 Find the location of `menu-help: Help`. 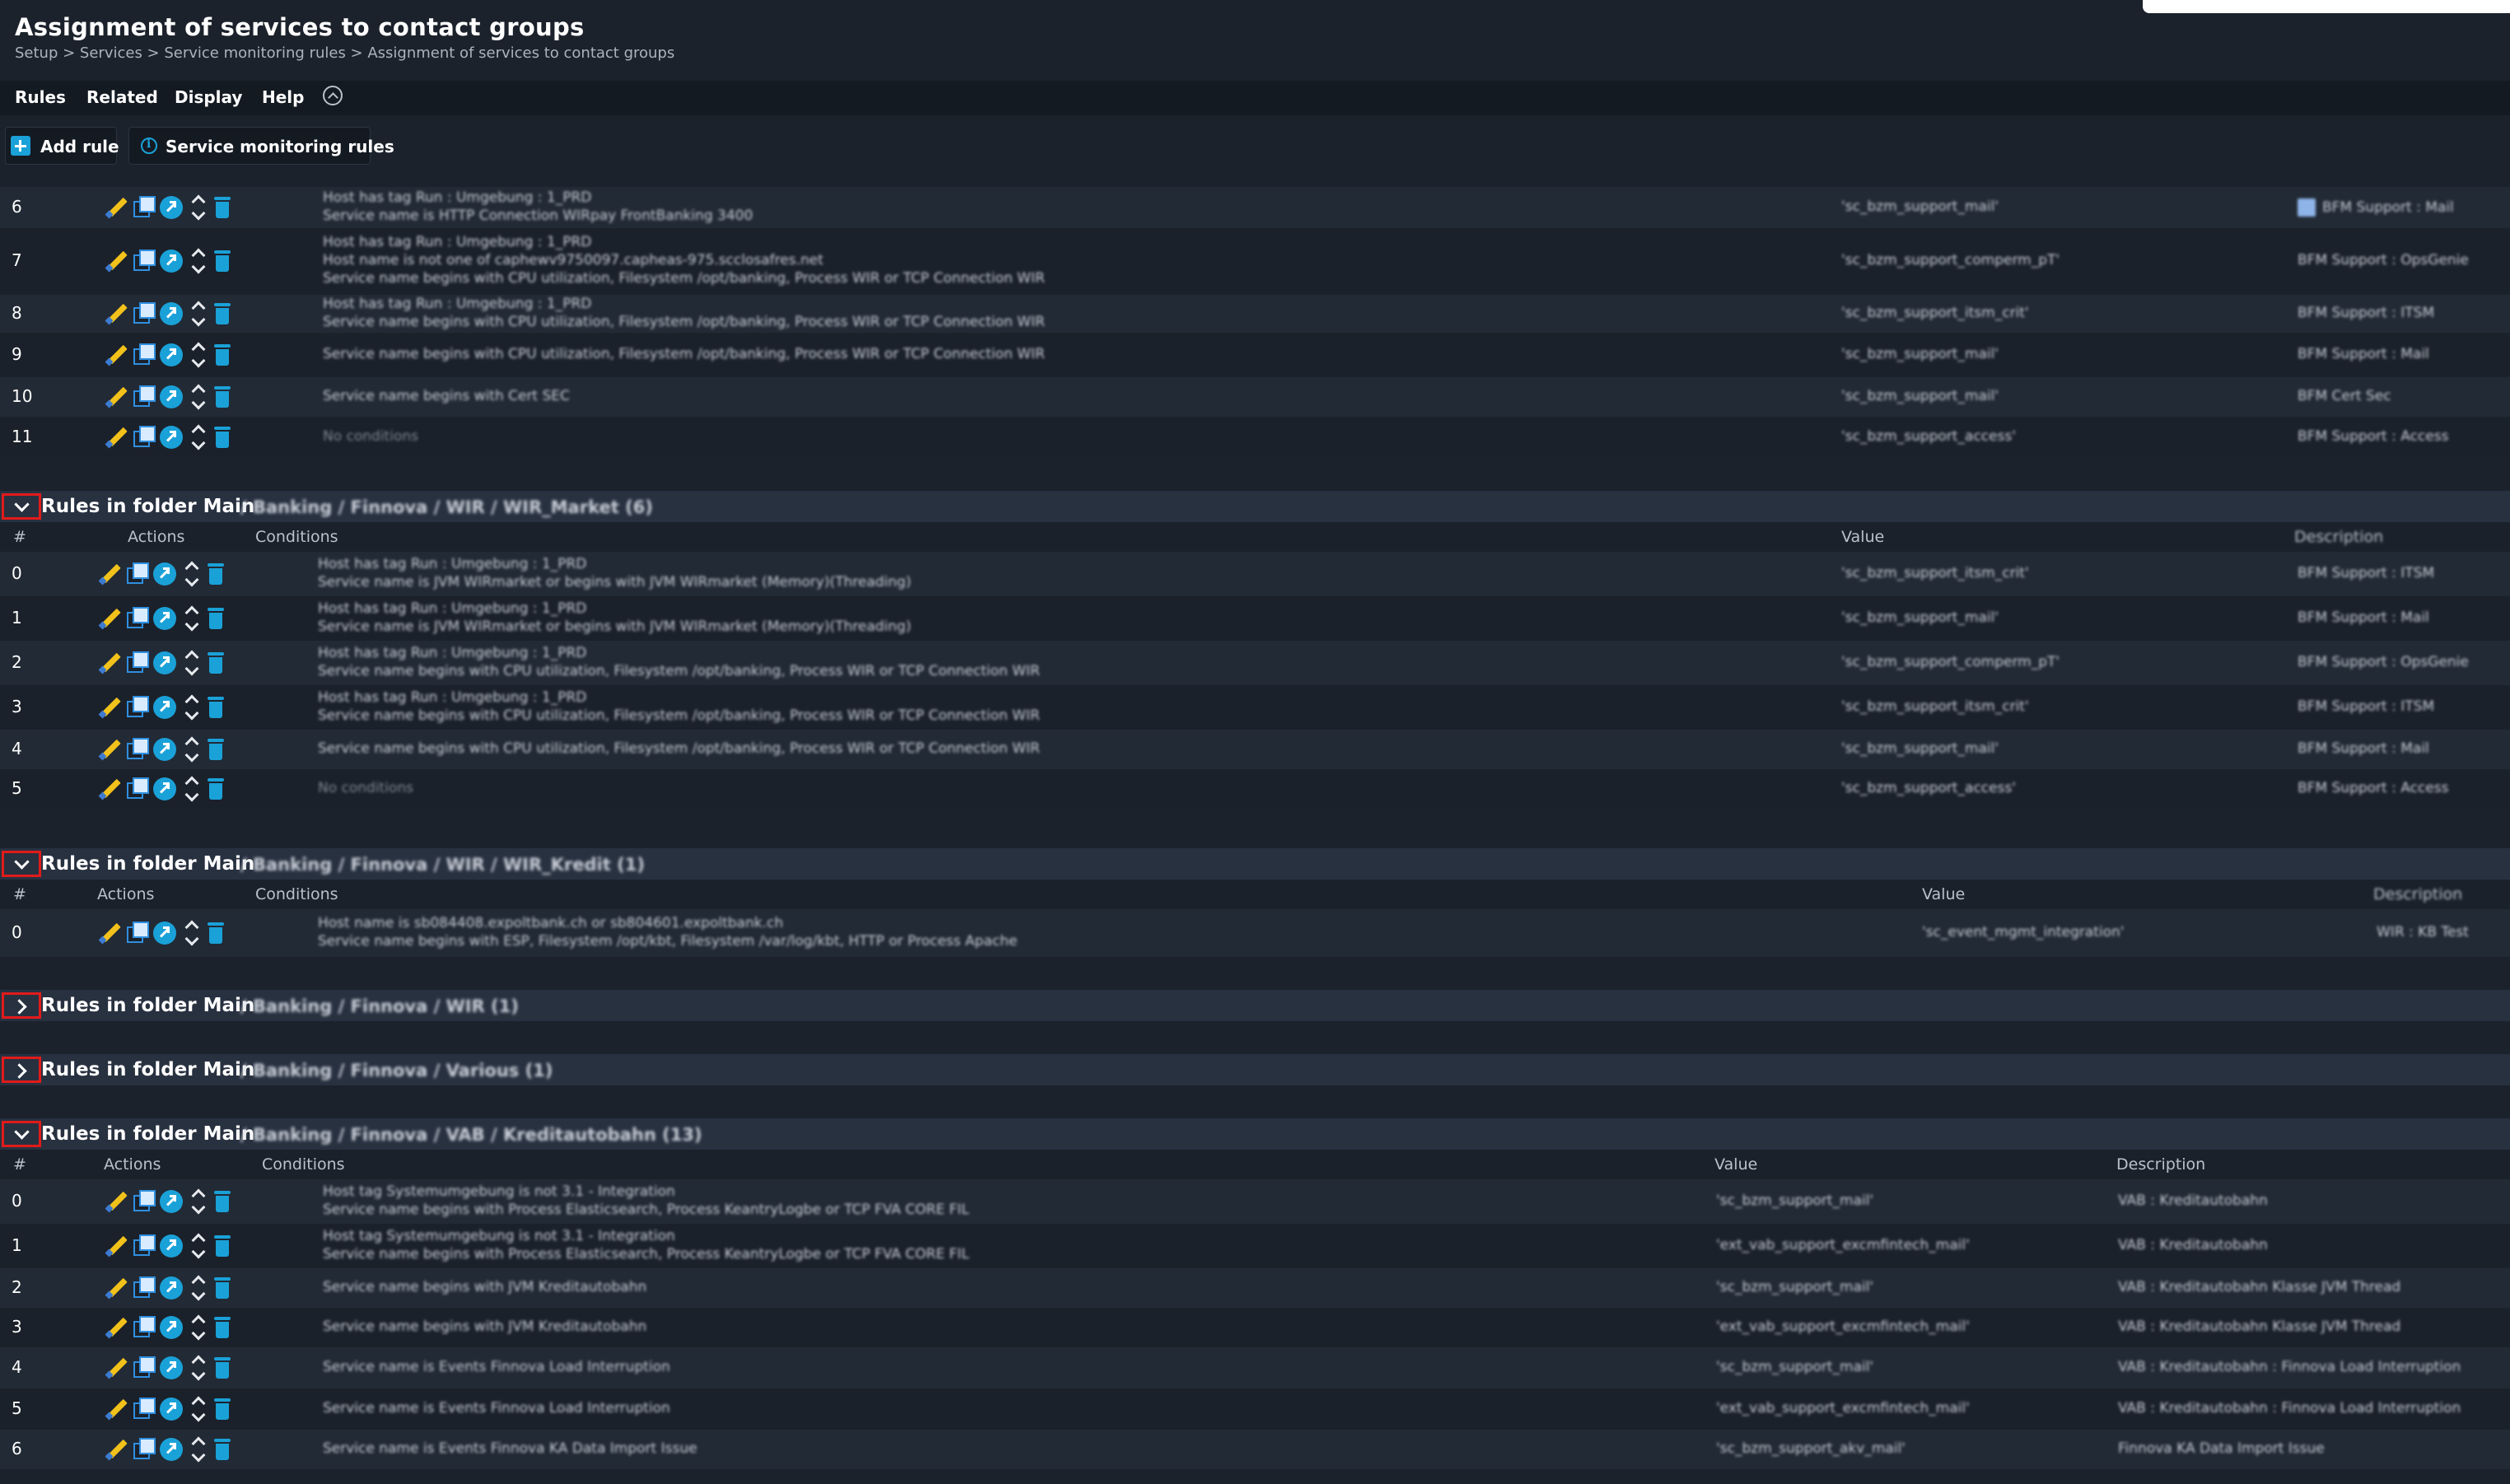

menu-help: Help is located at coordinates (283, 97).